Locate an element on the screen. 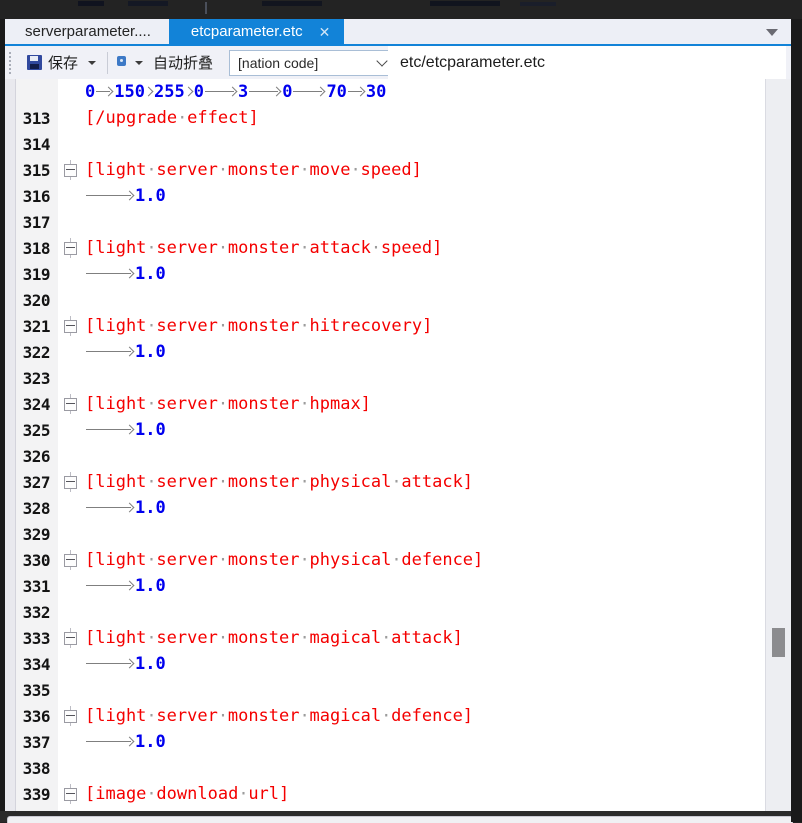 This screenshot has height=823, width=802. code-line: 322 1.0 is located at coordinates (385, 352).